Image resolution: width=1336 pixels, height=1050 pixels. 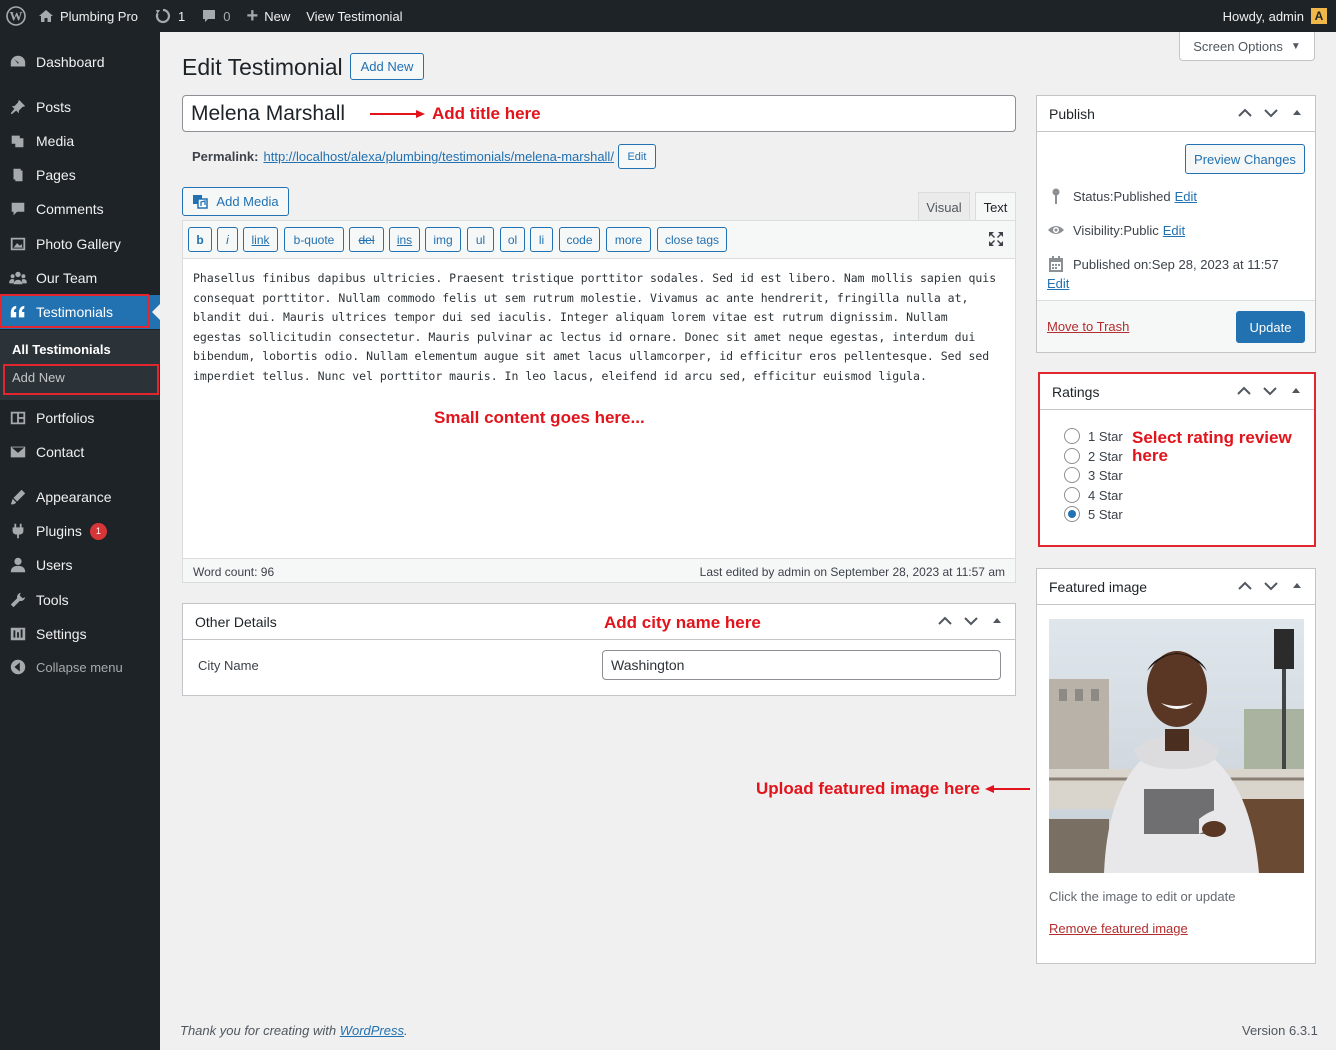 I want to click on qt-ins-button: ins, so click(x=404, y=239).